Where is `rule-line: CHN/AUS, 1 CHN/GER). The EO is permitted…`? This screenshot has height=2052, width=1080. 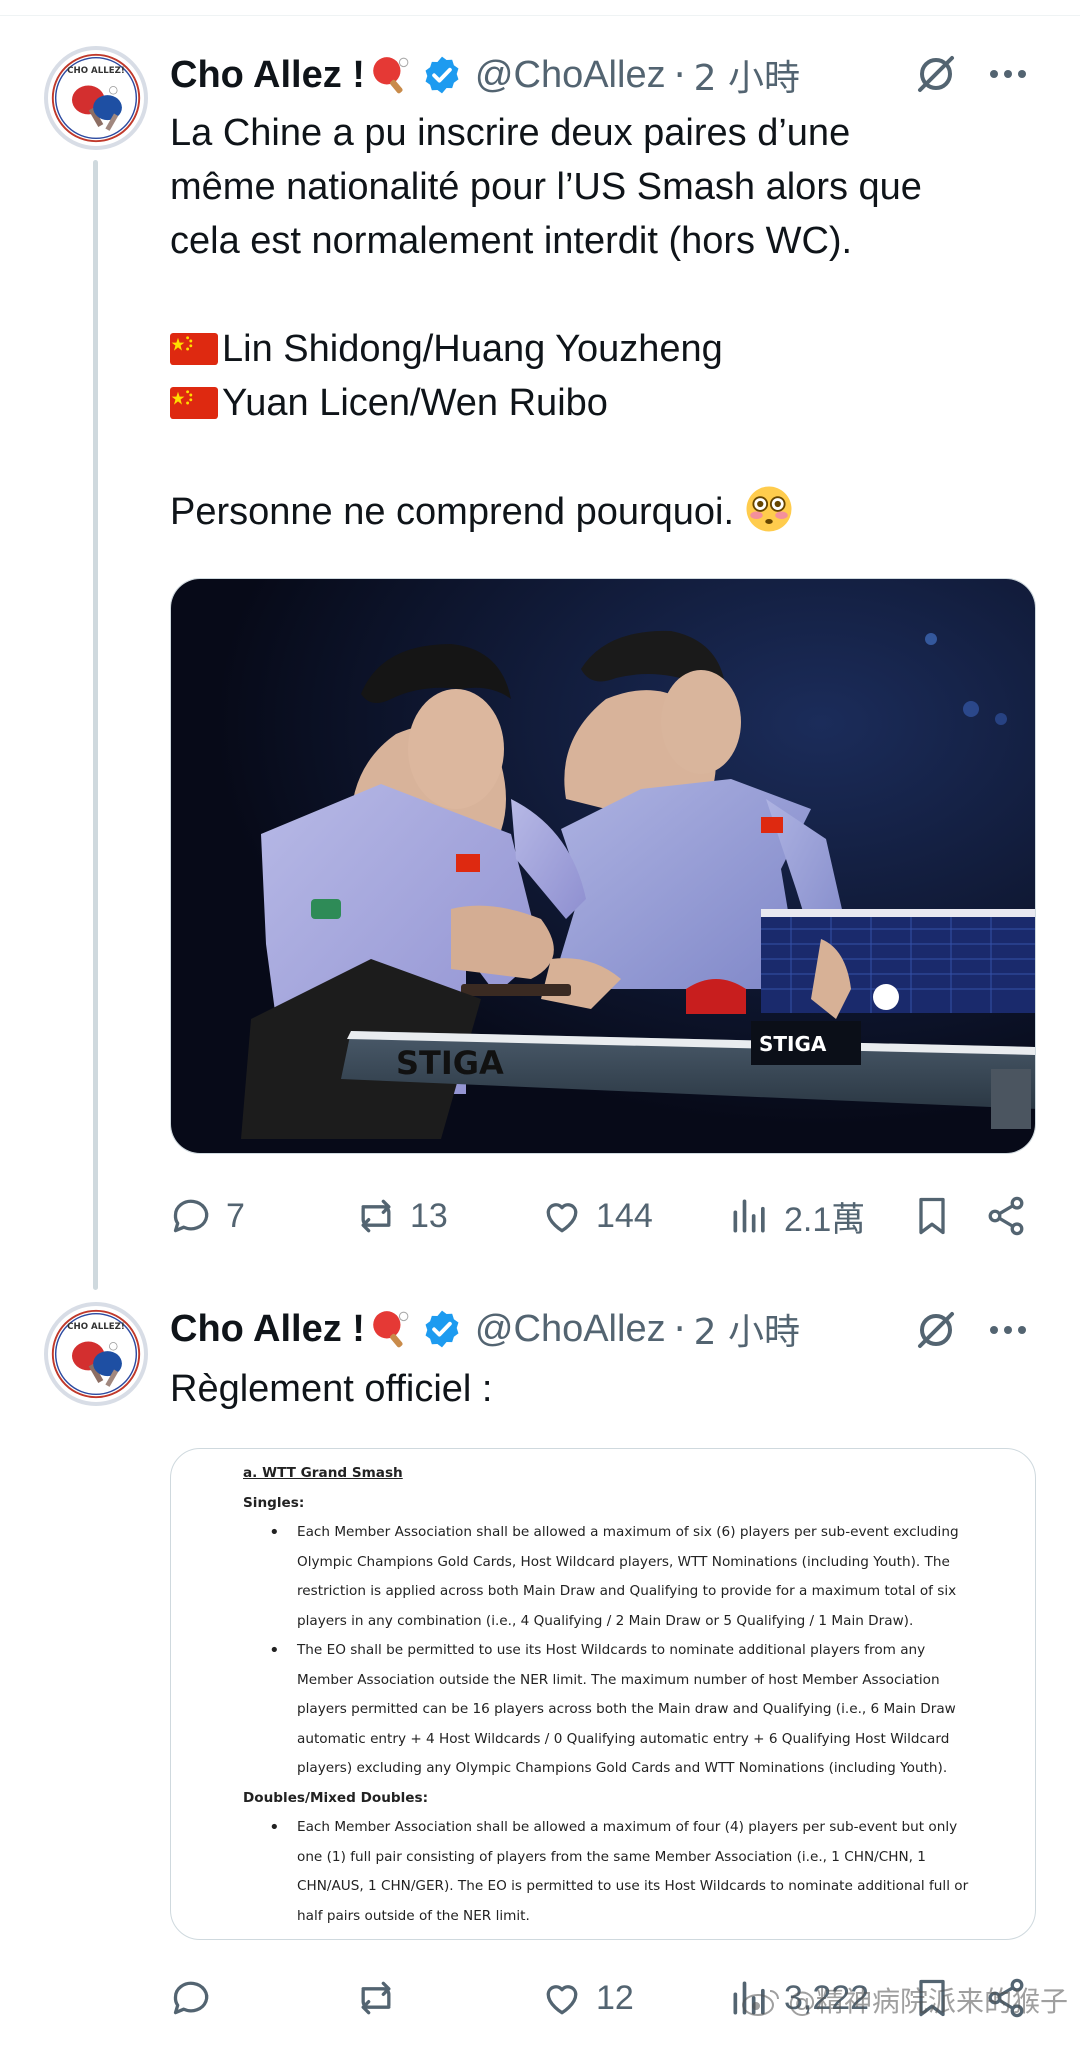
rule-line: CHN/AUS, 1 CHN/GER). The EO is permitted… is located at coordinates (633, 1886).